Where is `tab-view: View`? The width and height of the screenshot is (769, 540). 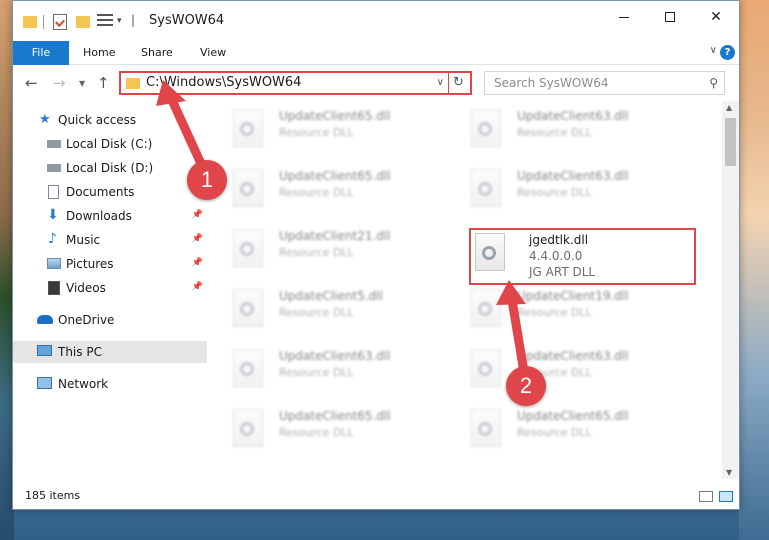 tab-view: View is located at coordinates (213, 53).